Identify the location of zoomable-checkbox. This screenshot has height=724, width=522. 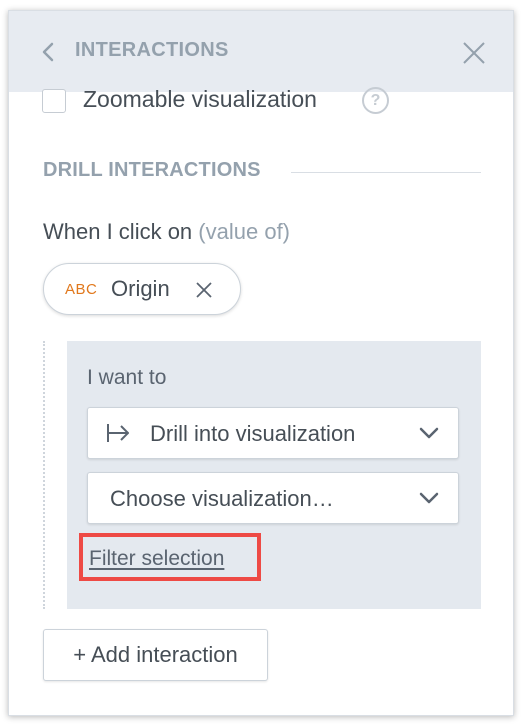
(54, 101).